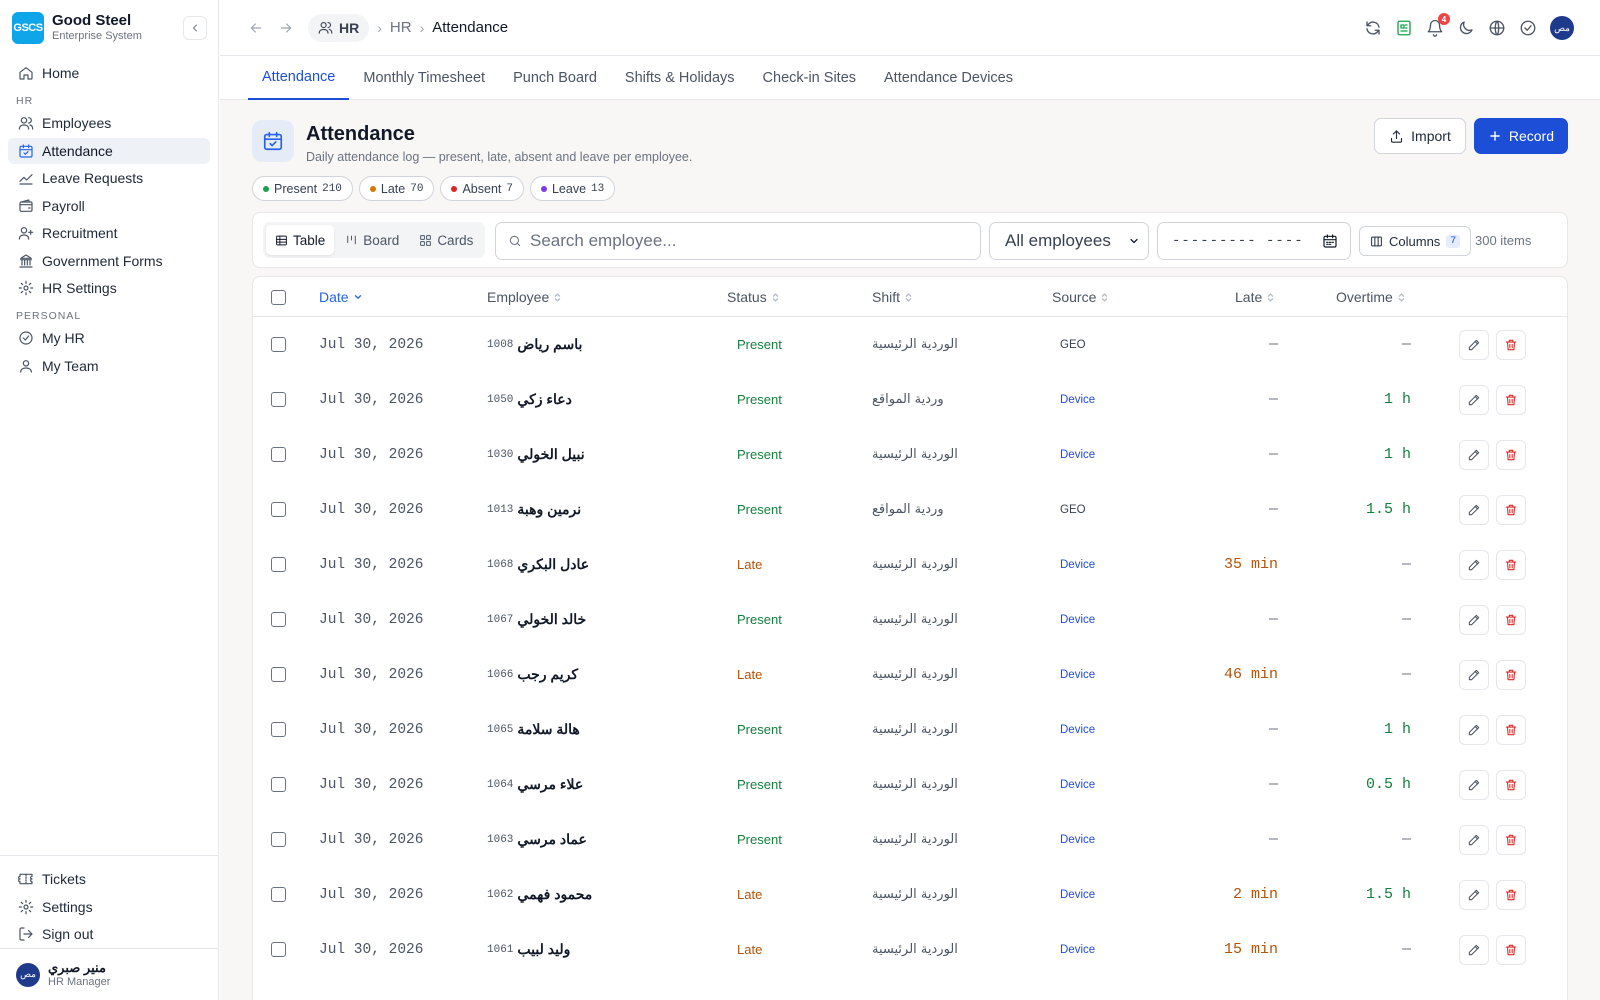 Image resolution: width=1600 pixels, height=1000 pixels. Describe the element at coordinates (1330, 241) in the screenshot. I see `calendar-icon` at that location.